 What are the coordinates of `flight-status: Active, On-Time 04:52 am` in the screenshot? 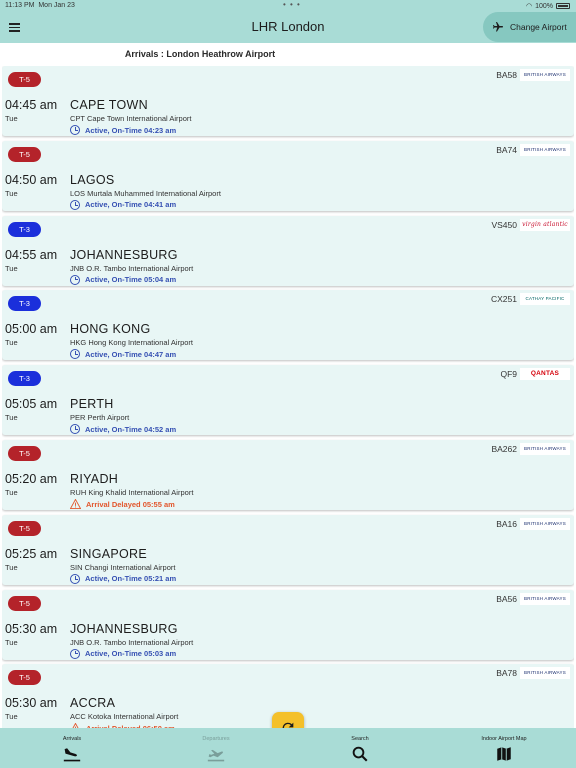 It's located at (123, 429).